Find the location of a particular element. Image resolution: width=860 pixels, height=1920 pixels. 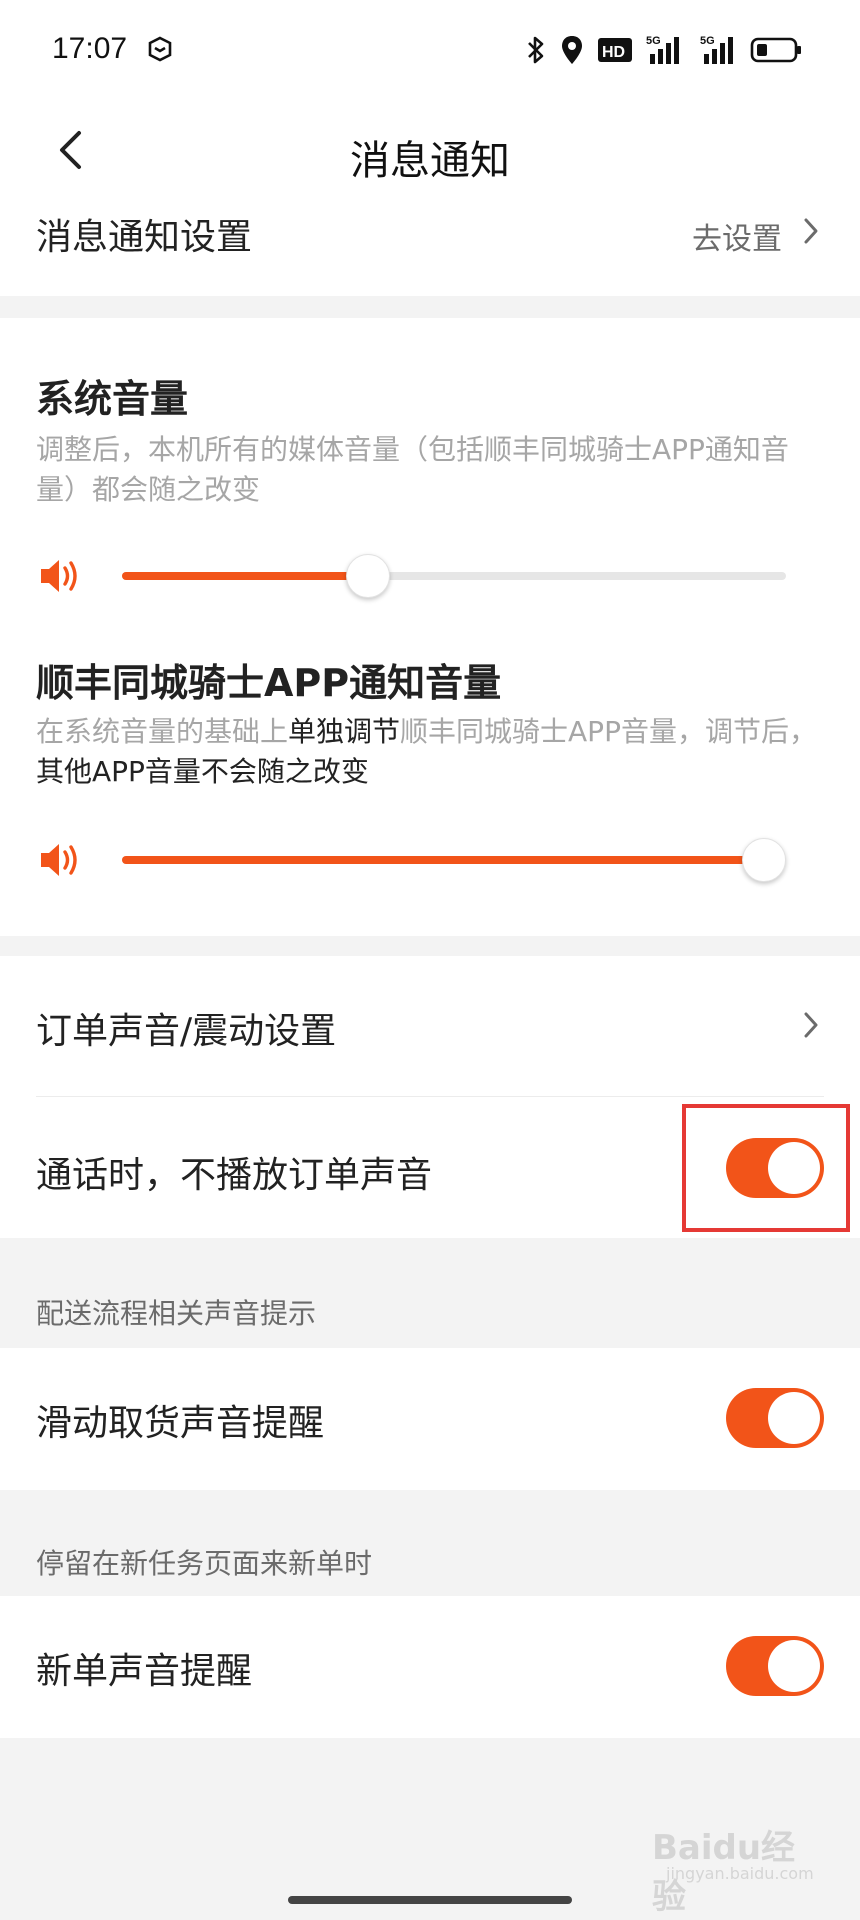

order-sound-row: 订单声音/震动设置 is located at coordinates (430, 1026).